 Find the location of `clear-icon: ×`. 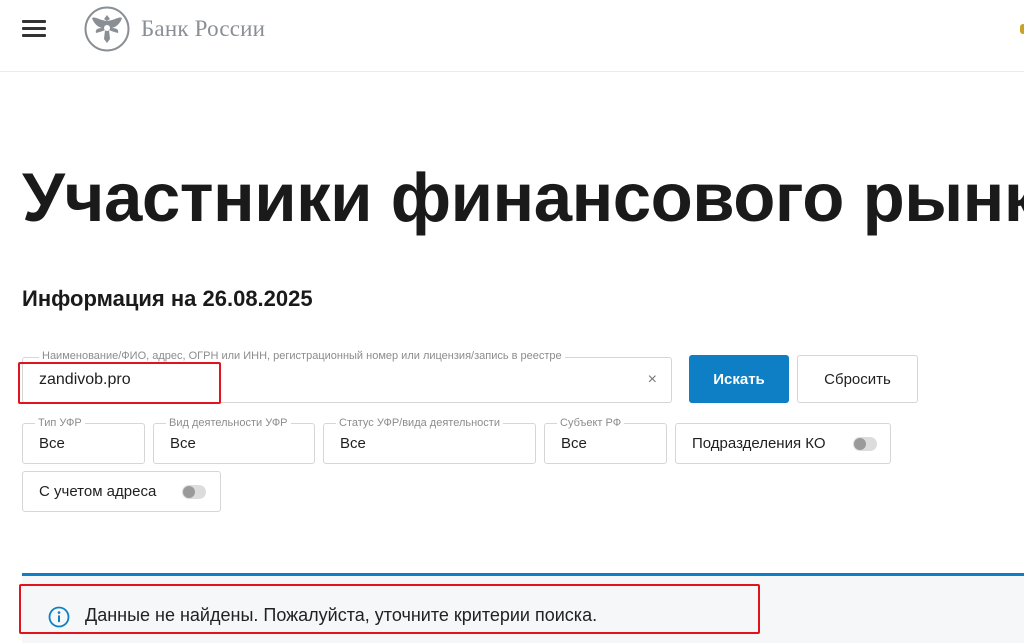

clear-icon: × is located at coordinates (652, 380).